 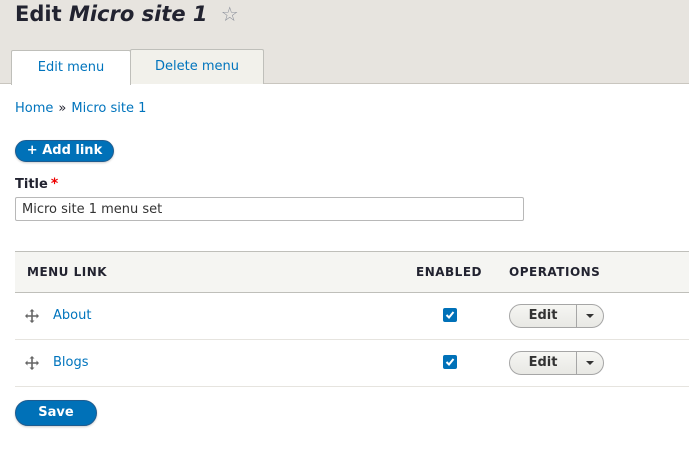 I want to click on column-header-enabled: ENABLED, so click(x=449, y=272).